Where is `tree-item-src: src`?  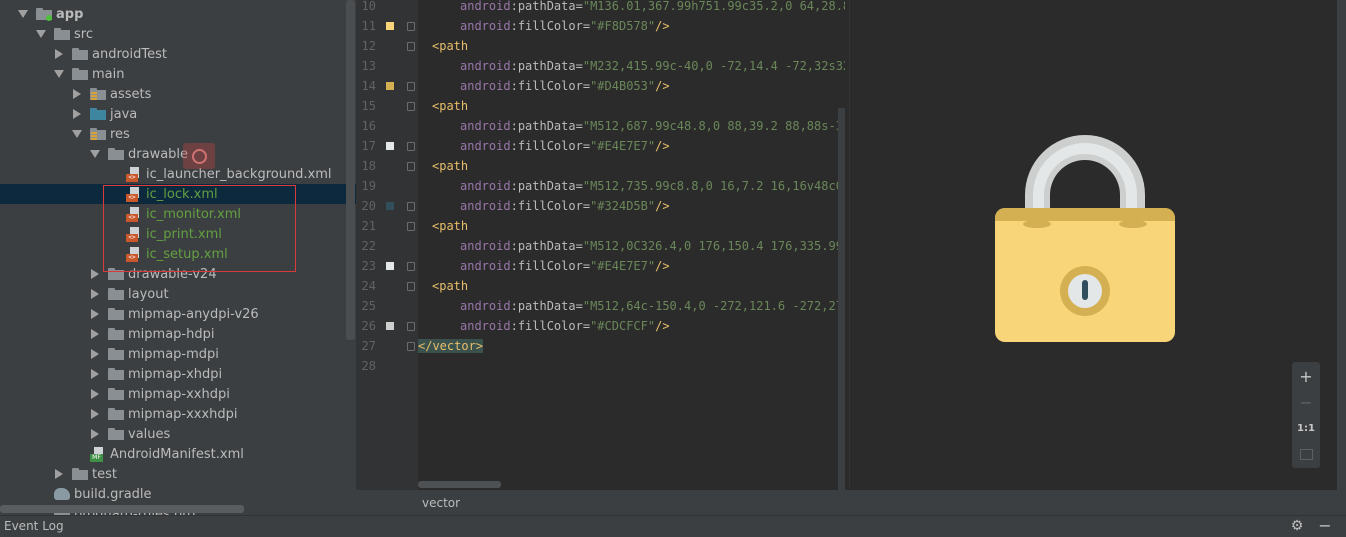
tree-item-src: src is located at coordinates (178, 34).